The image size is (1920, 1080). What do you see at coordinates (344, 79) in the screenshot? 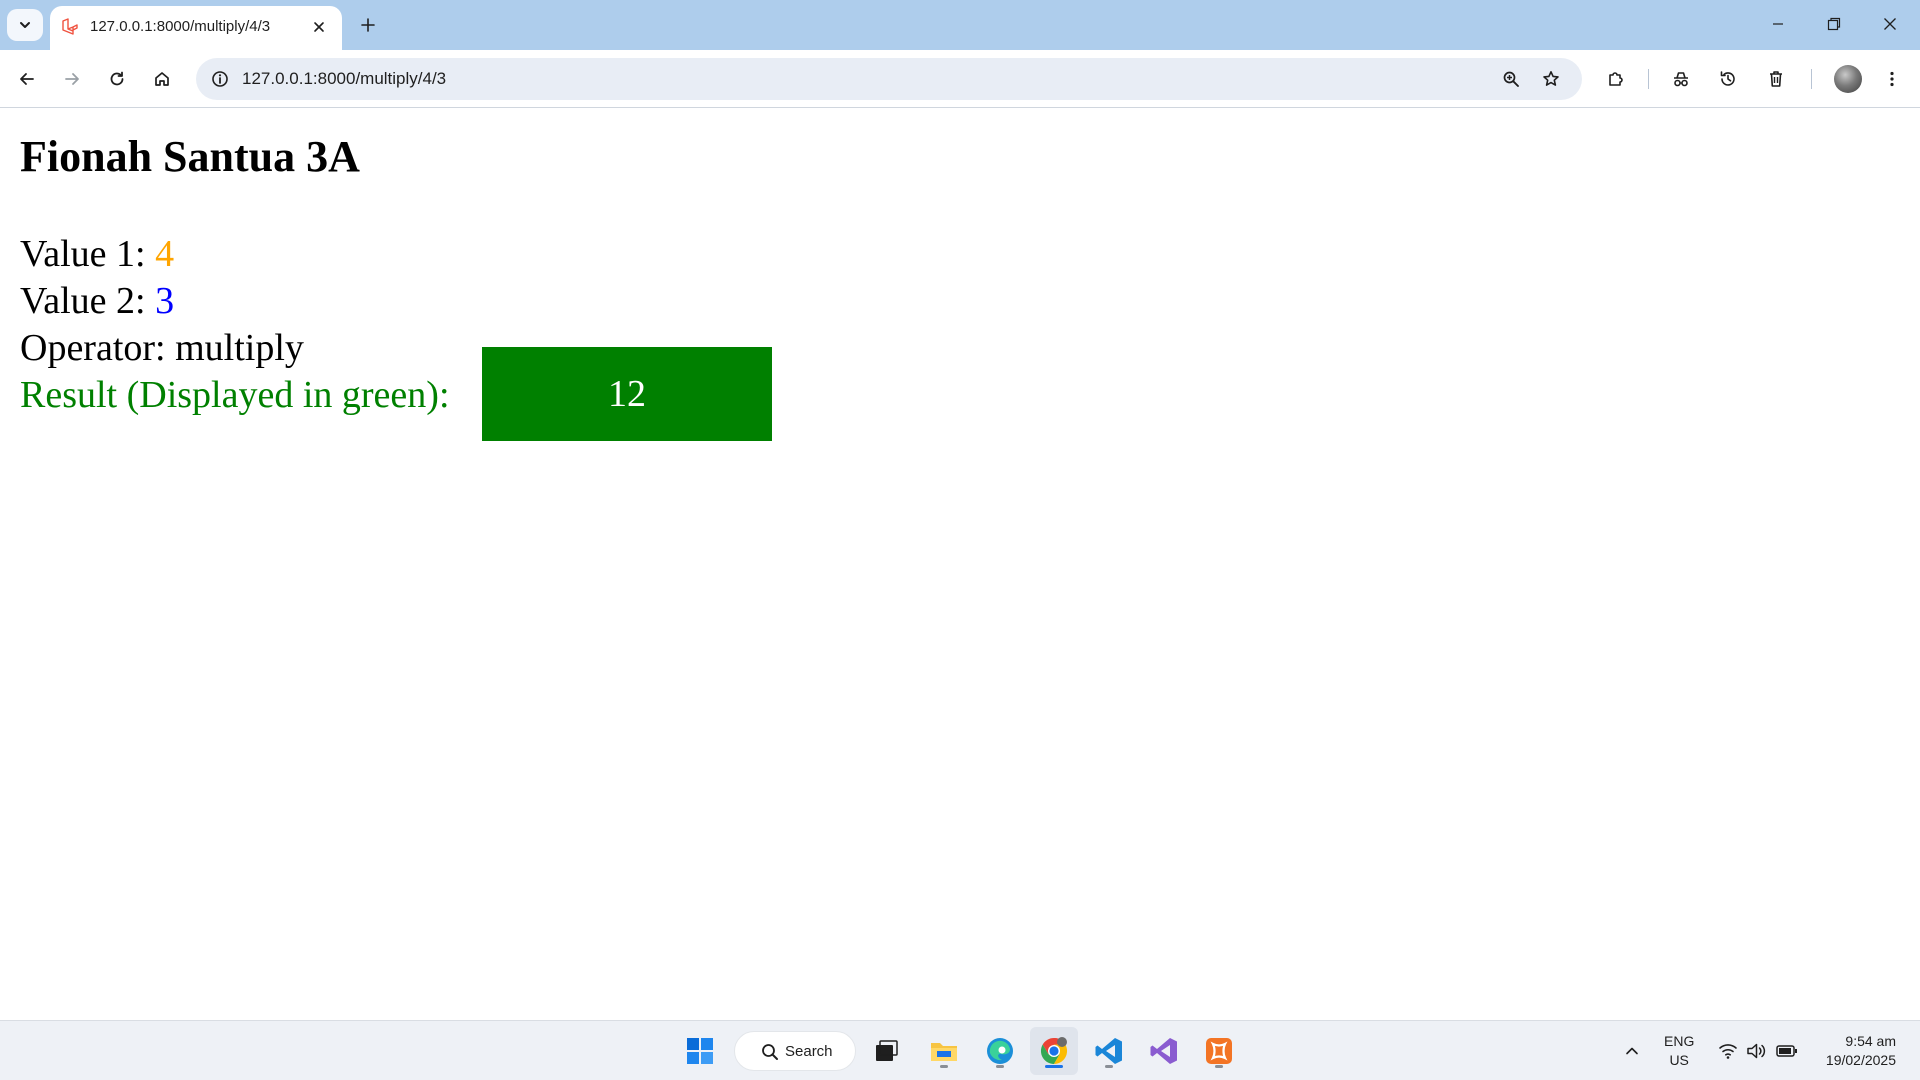
I see `address-url: 127.0.0.1:8000/multiply/4/3` at bounding box center [344, 79].